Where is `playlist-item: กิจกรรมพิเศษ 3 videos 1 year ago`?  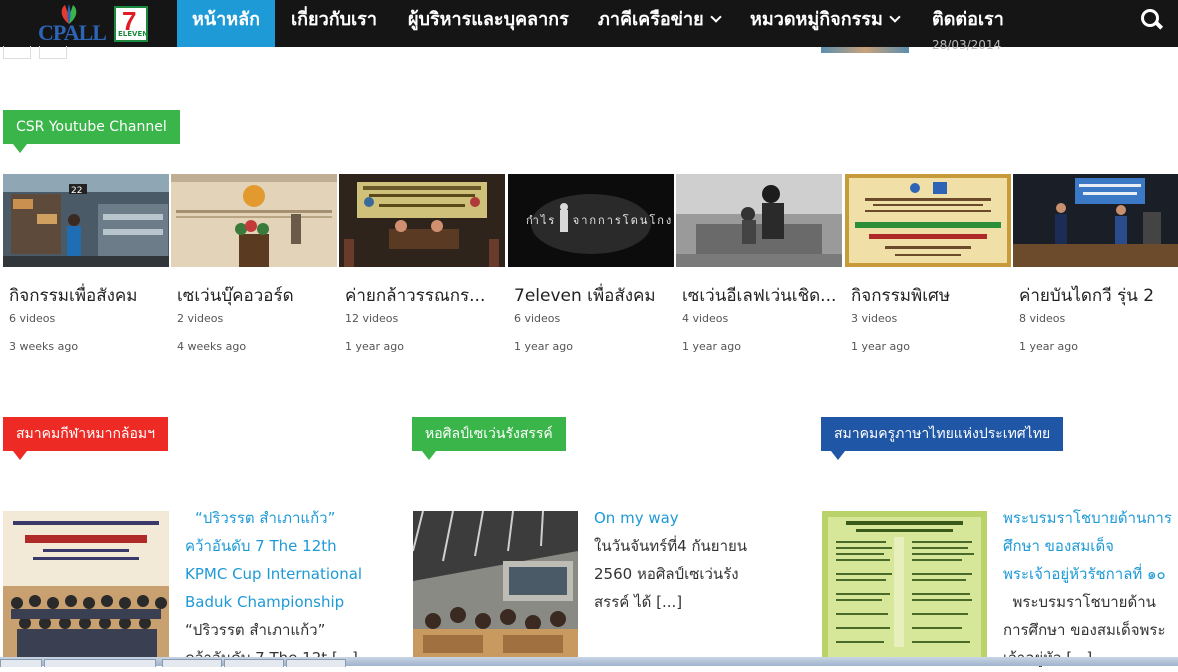 playlist-item: กิจกรรมพิเศษ 3 videos 1 year ago is located at coordinates (928, 263).